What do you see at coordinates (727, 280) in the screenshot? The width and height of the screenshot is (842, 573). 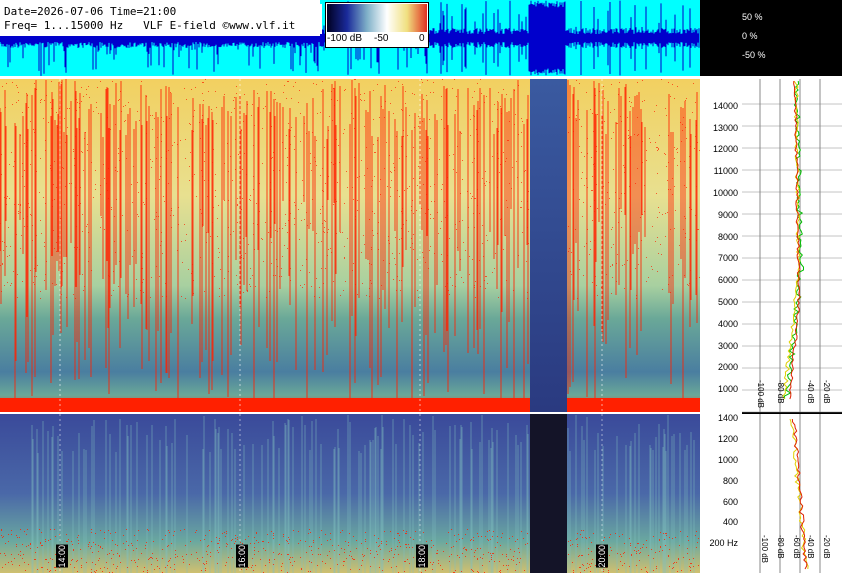 I see `freq-tick-high-6000: 6000` at bounding box center [727, 280].